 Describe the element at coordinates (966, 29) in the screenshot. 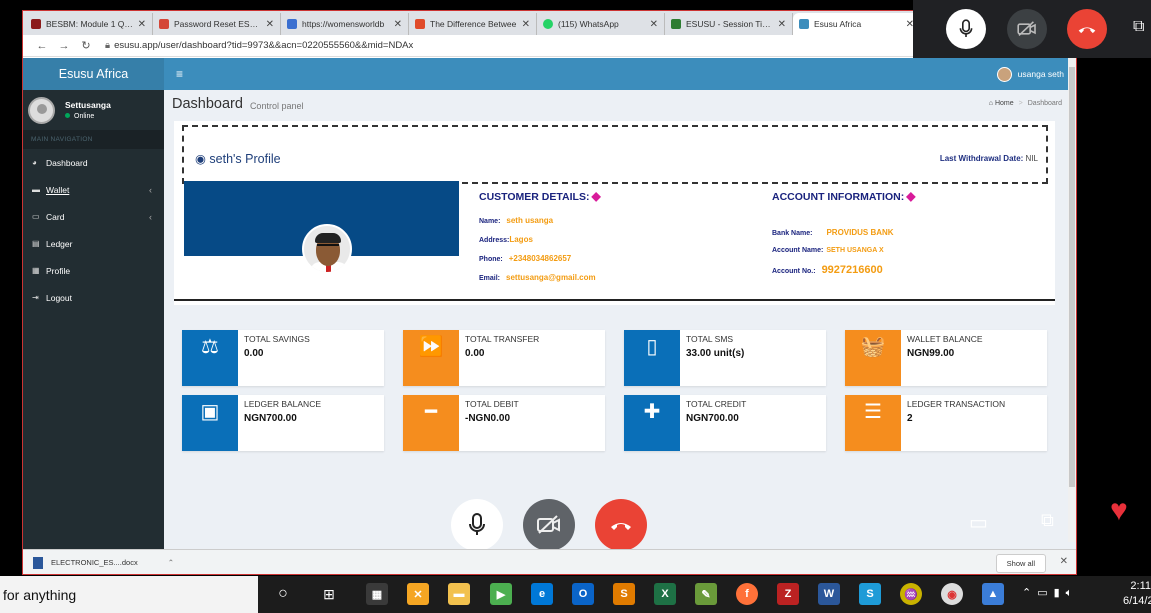

I see `microphone-button-small` at that location.